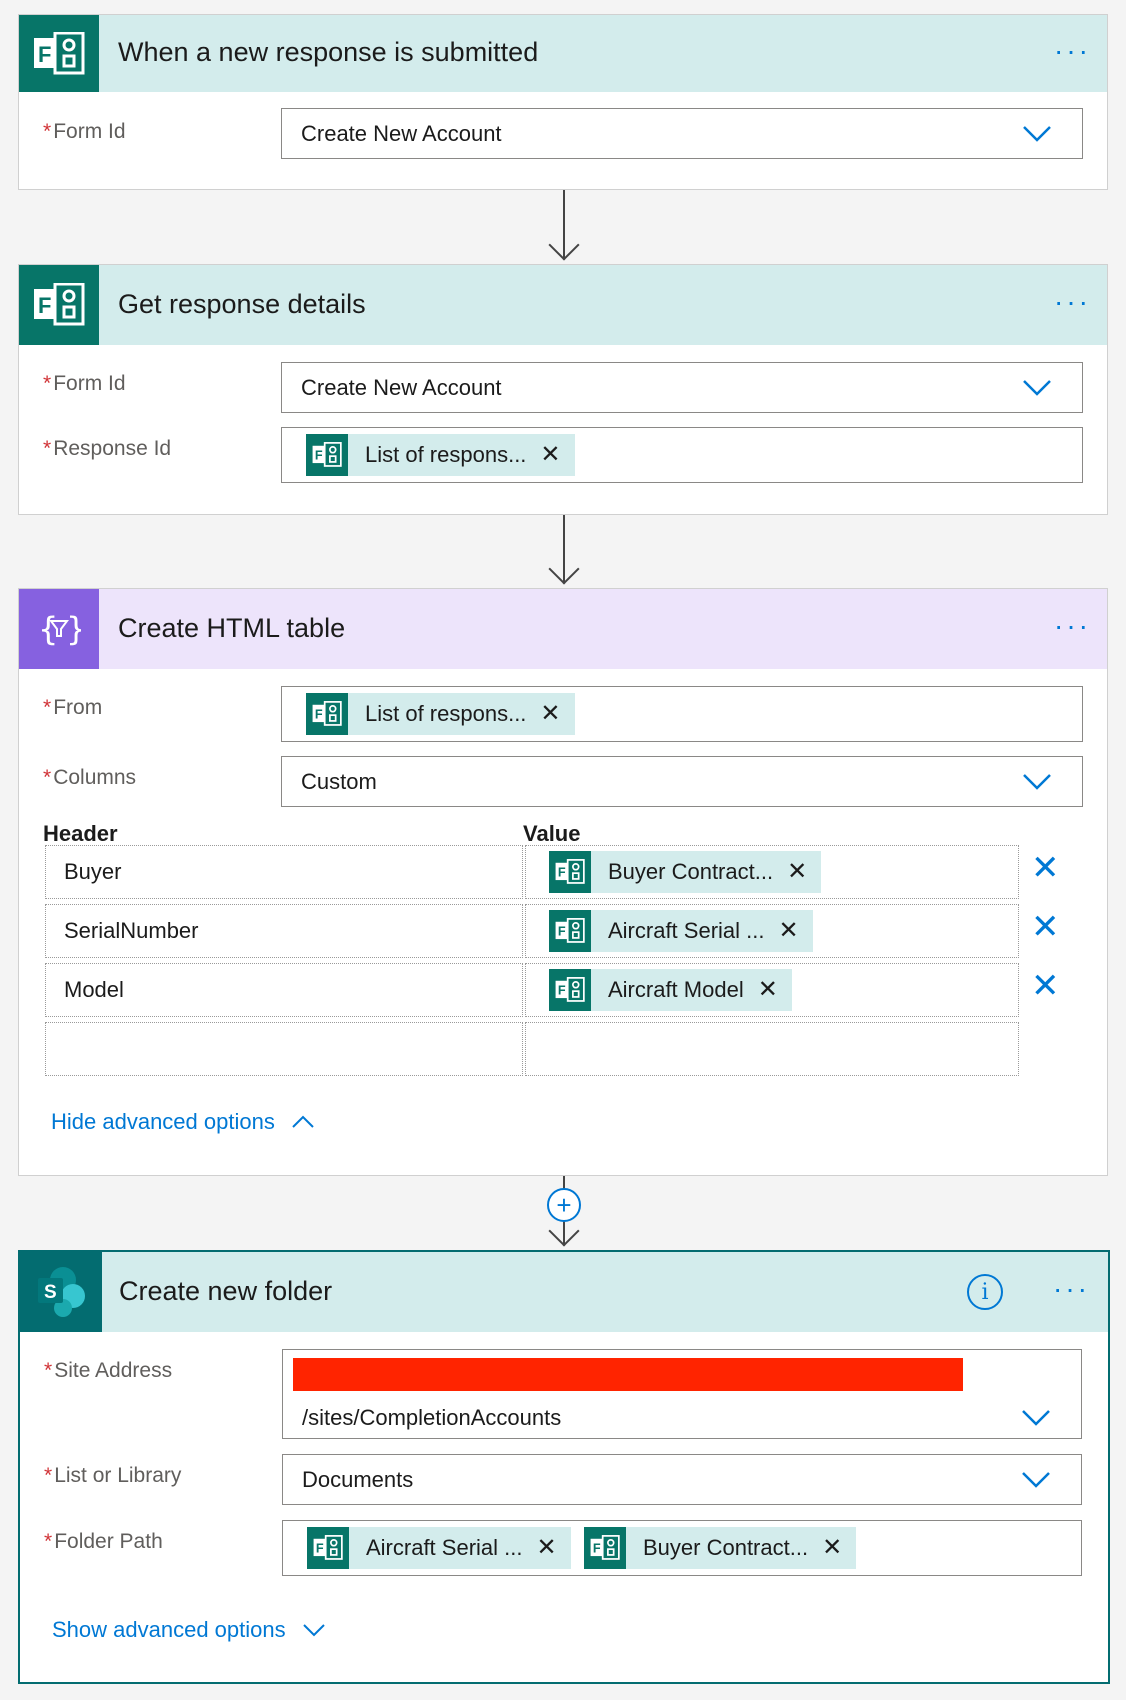 The height and width of the screenshot is (1700, 1126). Describe the element at coordinates (232, 628) in the screenshot. I see `step-title: Create HTML table` at that location.